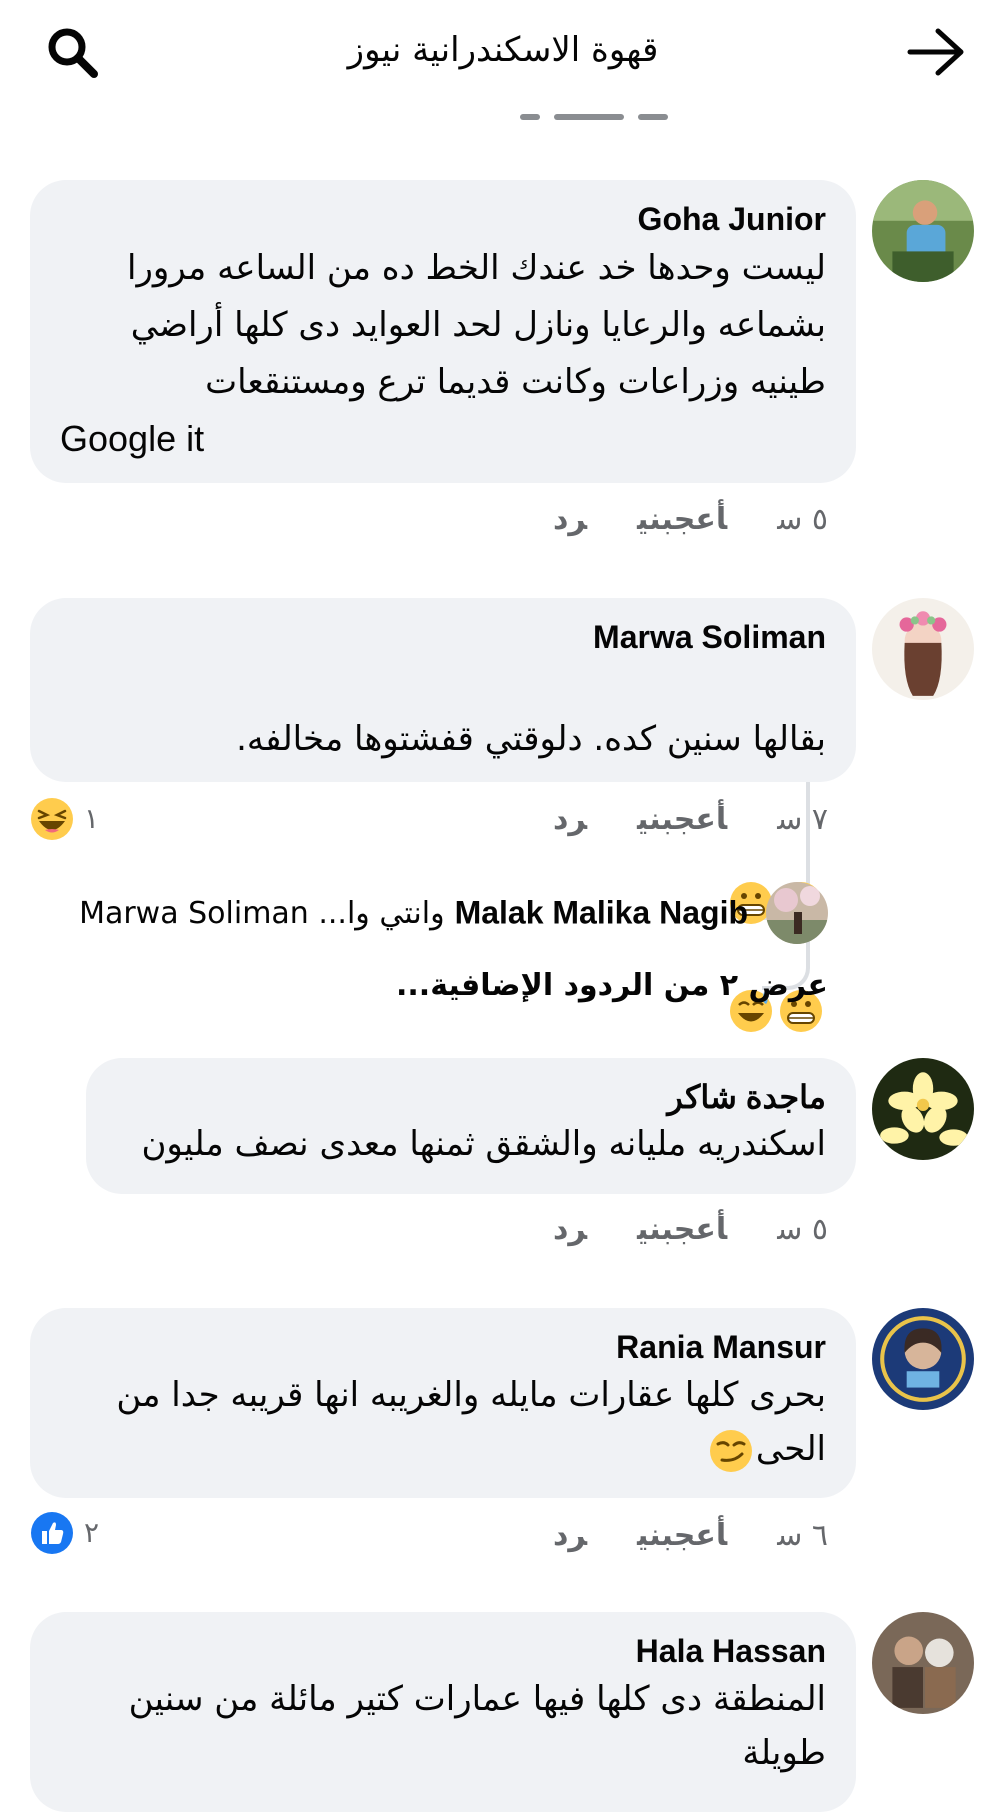  Describe the element at coordinates (923, 1109) in the screenshot. I see `avatar-magda-shaker` at that location.